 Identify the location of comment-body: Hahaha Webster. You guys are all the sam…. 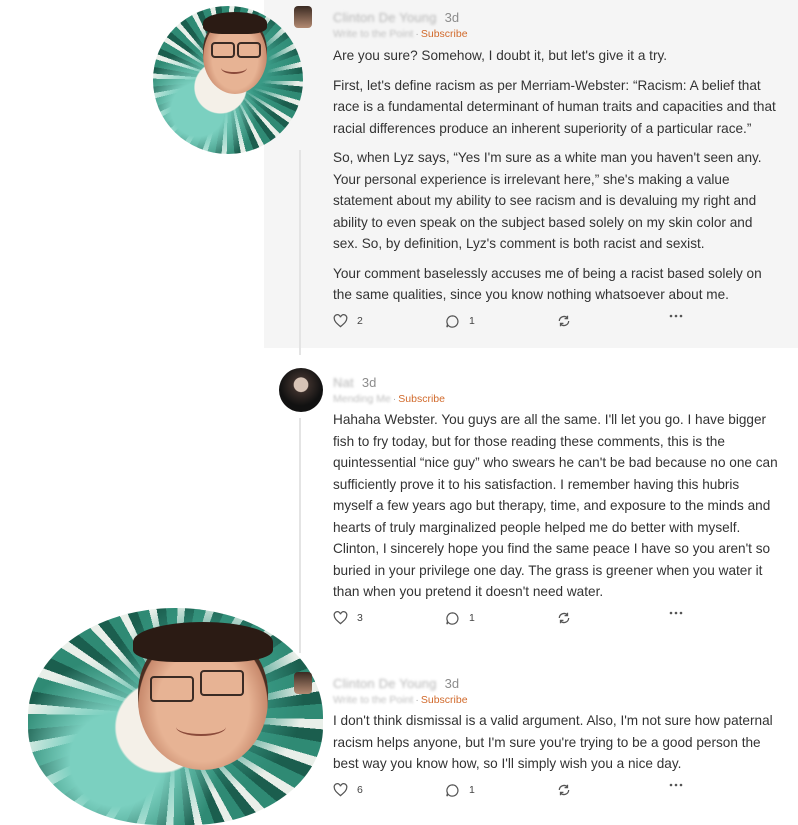
(555, 506).